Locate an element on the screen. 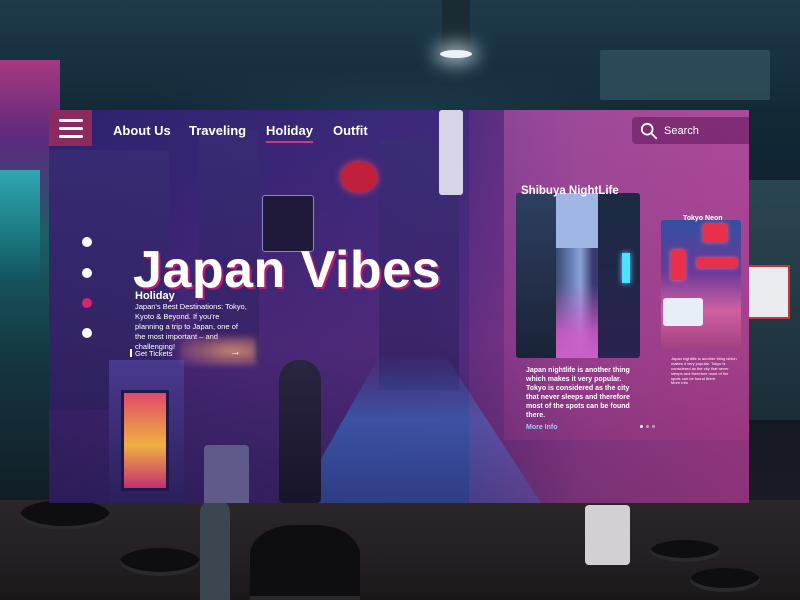 This screenshot has width=800, height=600. tokyo-neon-image is located at coordinates (701, 285).